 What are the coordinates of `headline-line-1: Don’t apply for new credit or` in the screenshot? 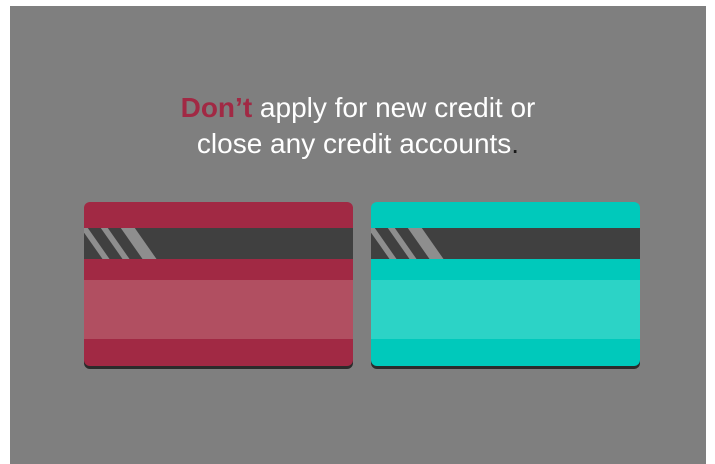 It's located at (358, 108).